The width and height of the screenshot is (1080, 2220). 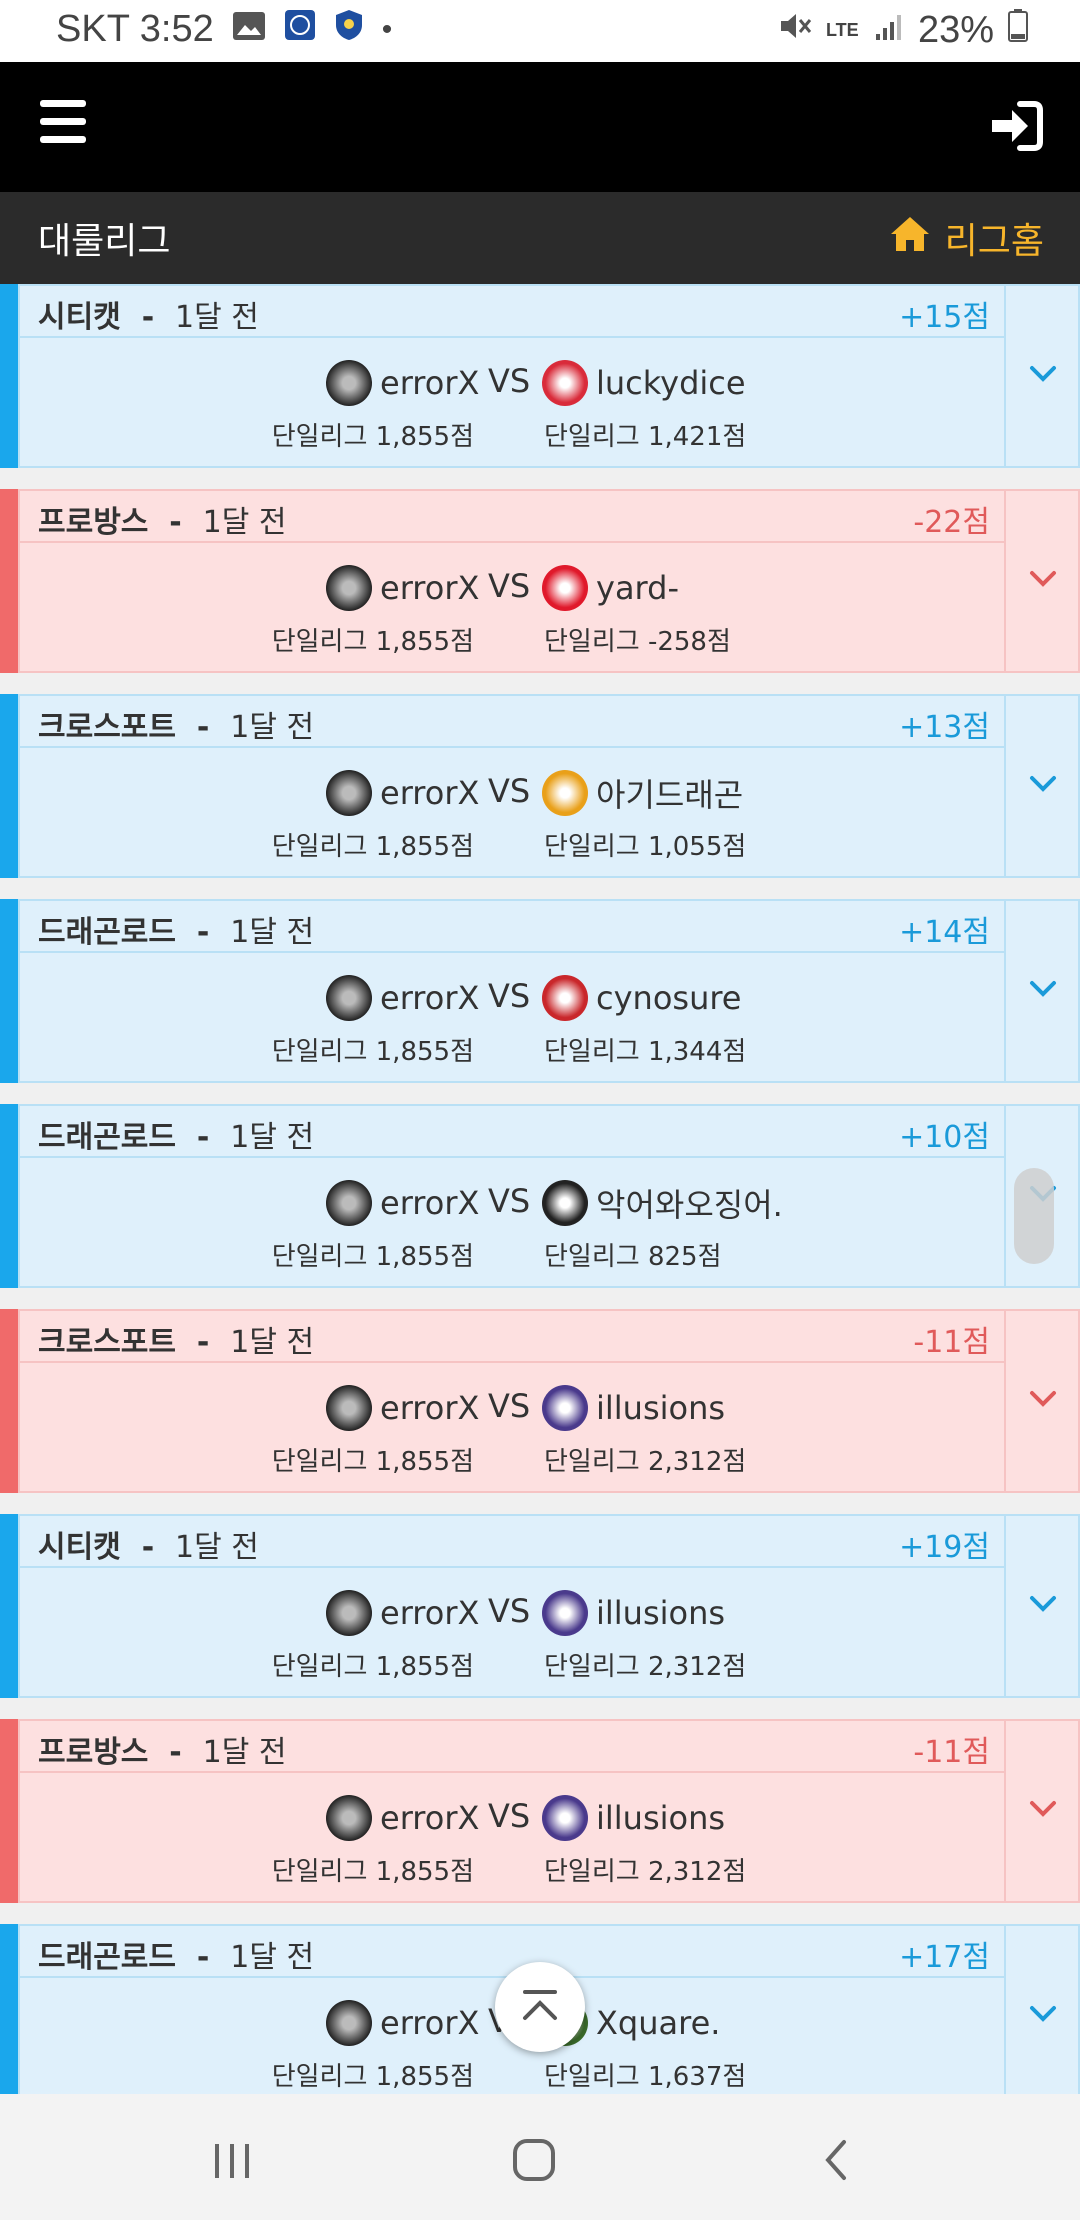 I want to click on score-delta: -22점, so click(x=951, y=522).